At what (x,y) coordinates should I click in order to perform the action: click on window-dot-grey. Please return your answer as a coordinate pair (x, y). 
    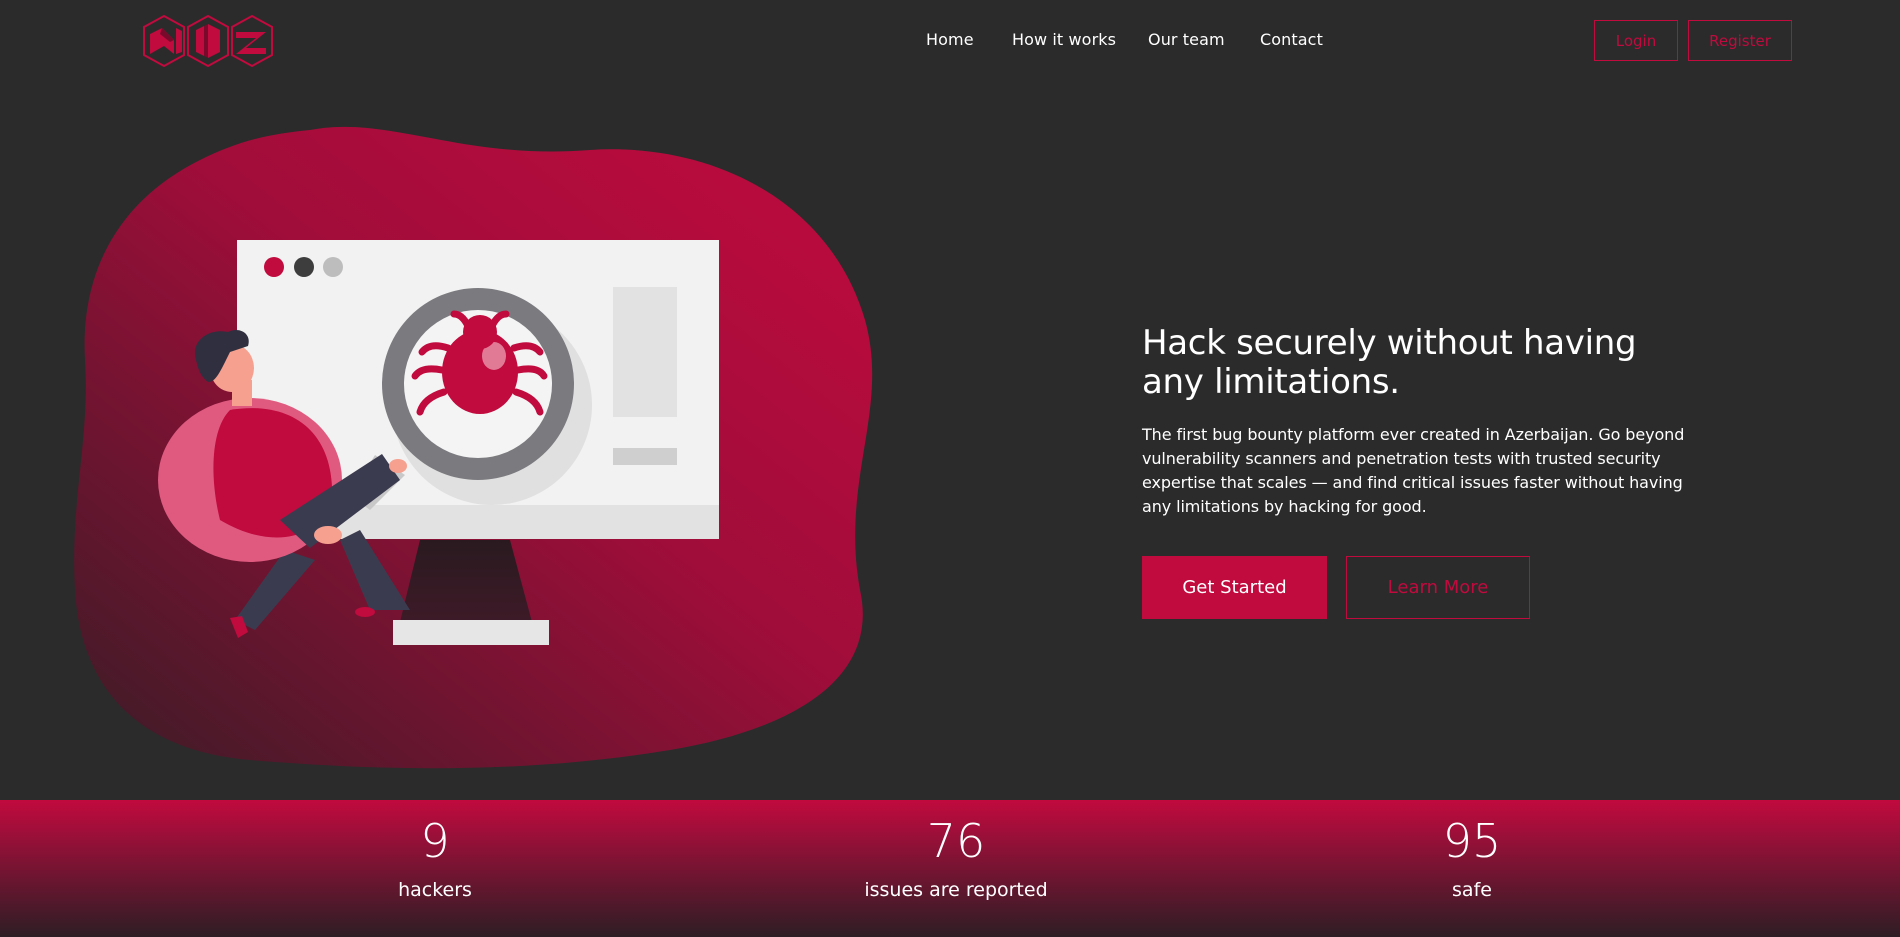
    Looking at the image, I should click on (333, 267).